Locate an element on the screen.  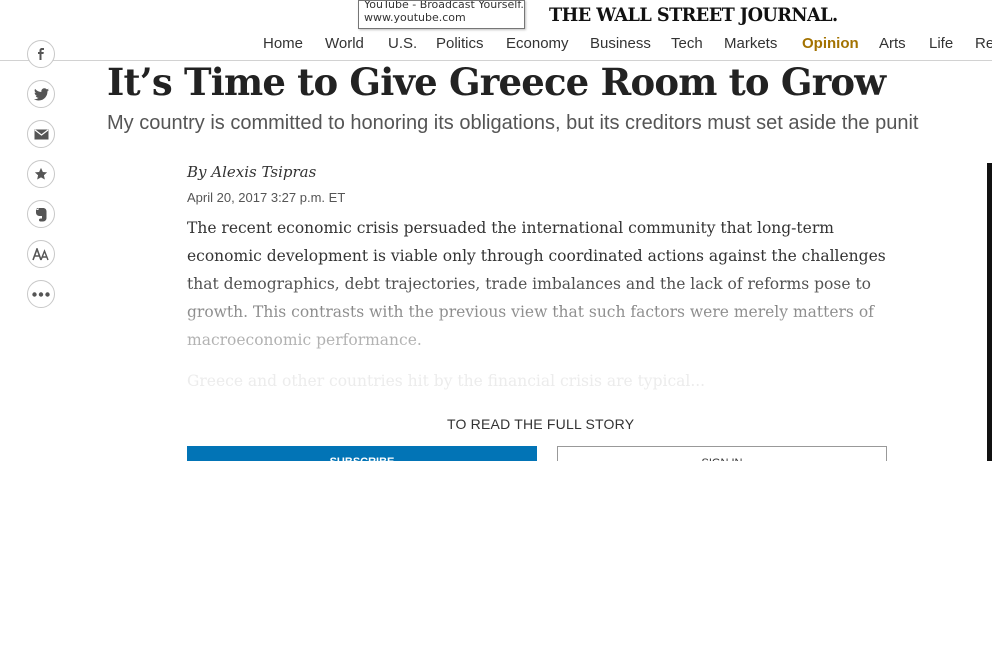
article-headline: It’s Time to Give Greece Room to Grow is located at coordinates (496, 82).